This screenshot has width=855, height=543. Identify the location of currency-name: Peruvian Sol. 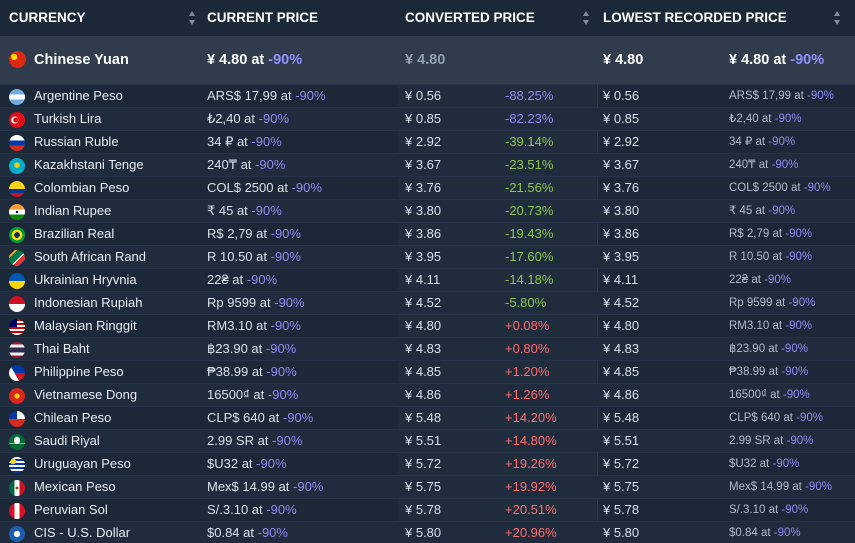
(71, 509).